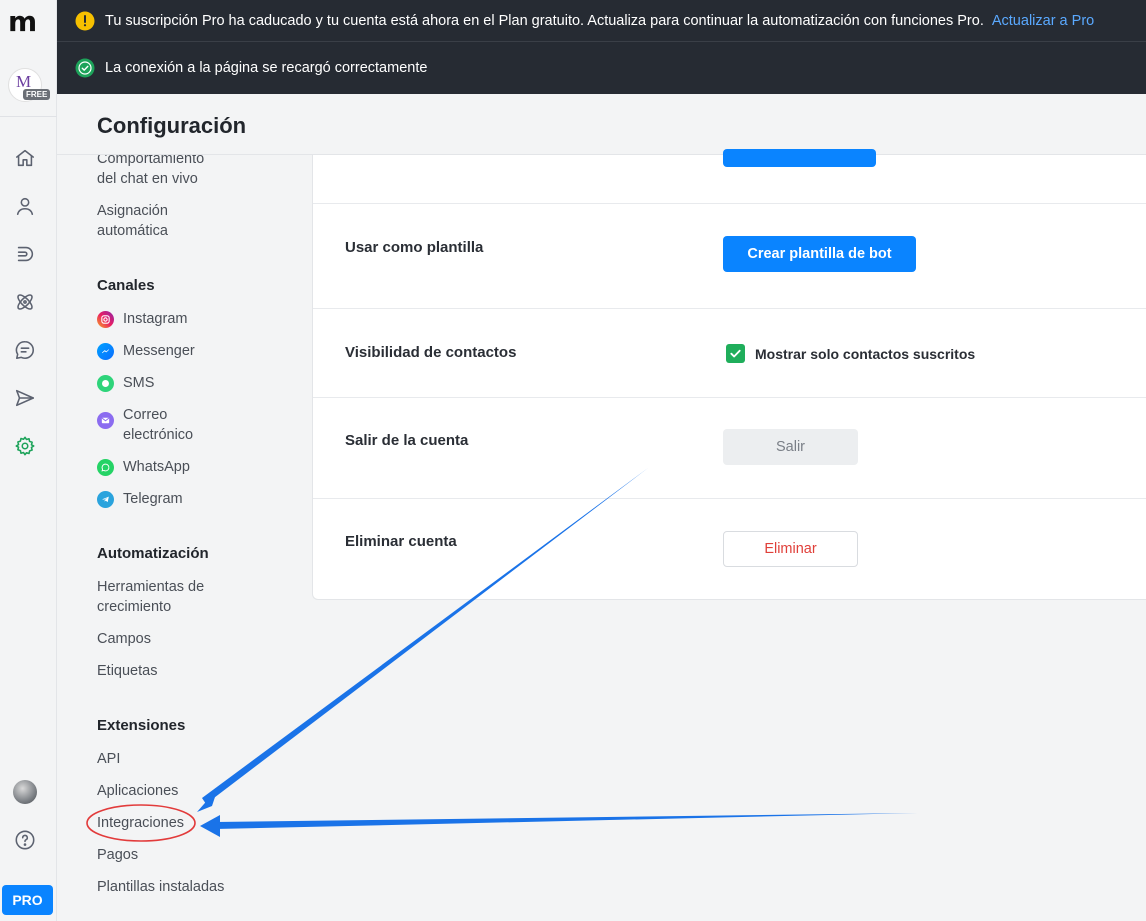 The height and width of the screenshot is (921, 1146). I want to click on nav-item-whatsapp: WhatsApp, so click(143, 467).